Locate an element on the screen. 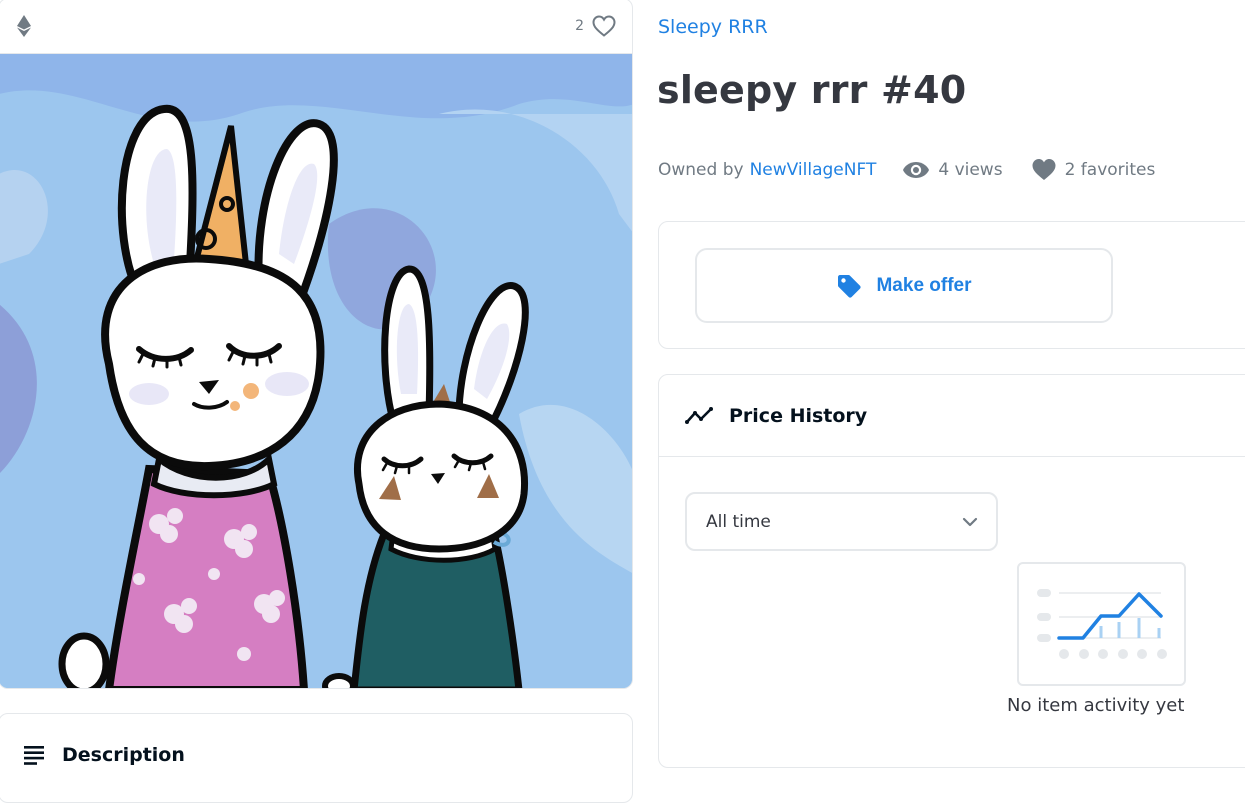  trend-line-icon is located at coordinates (699, 415).